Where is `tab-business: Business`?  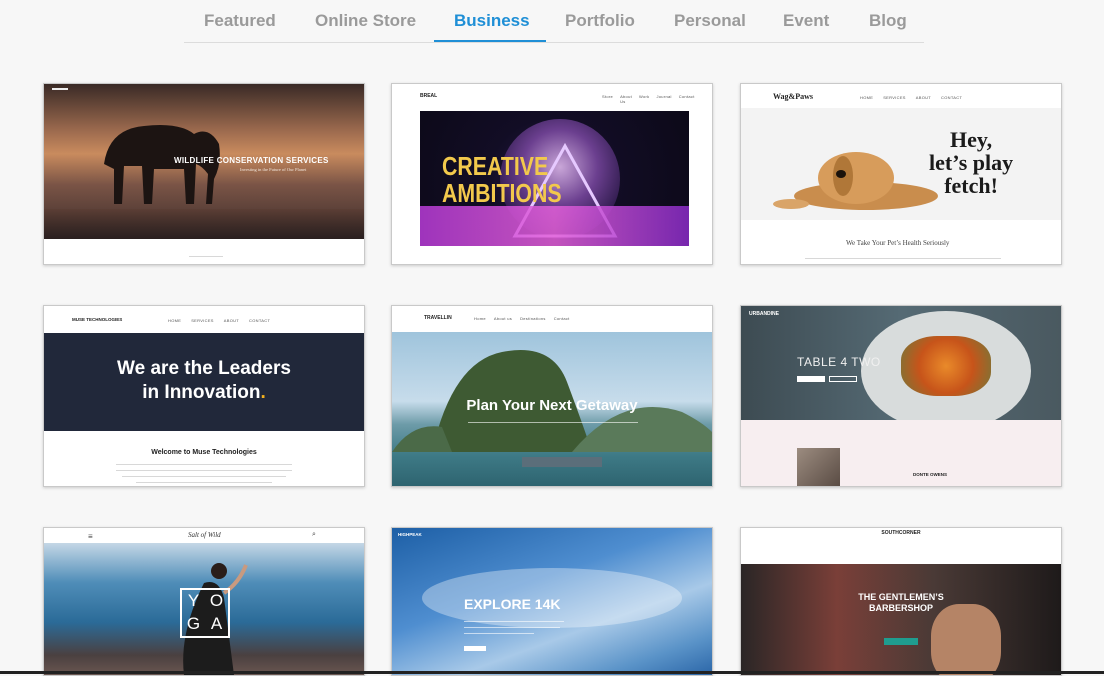
tab-business: Business is located at coordinates (492, 21).